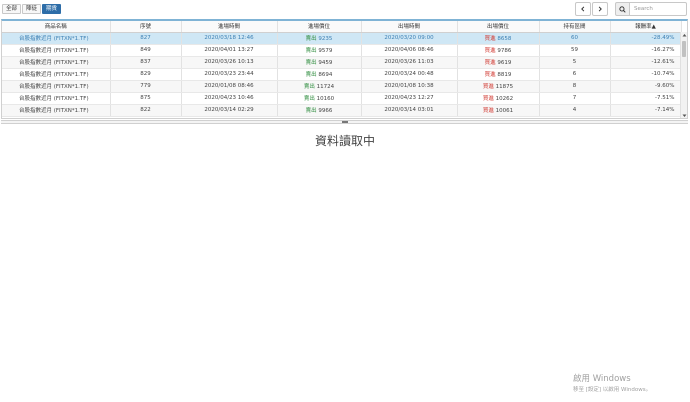 The image size is (690, 402). I want to click on filter-button-group: 全部 陣徒 期貨, so click(32, 9).